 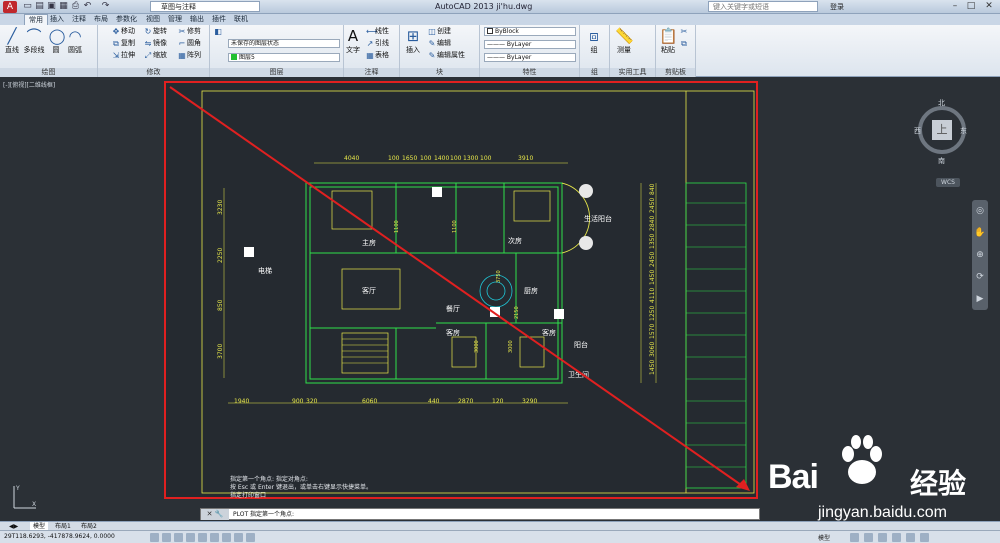 I want to click on workspace-dropdown: 草图与注释, so click(x=205, y=6).